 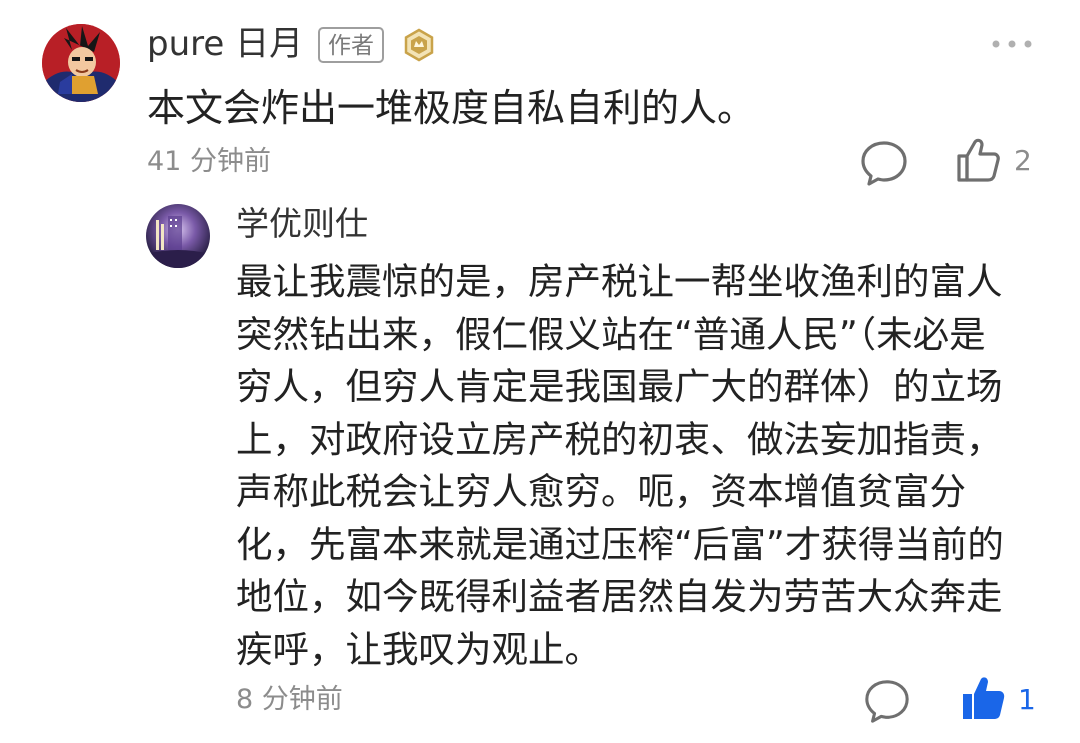 I want to click on reply-avatar, so click(x=178, y=236).